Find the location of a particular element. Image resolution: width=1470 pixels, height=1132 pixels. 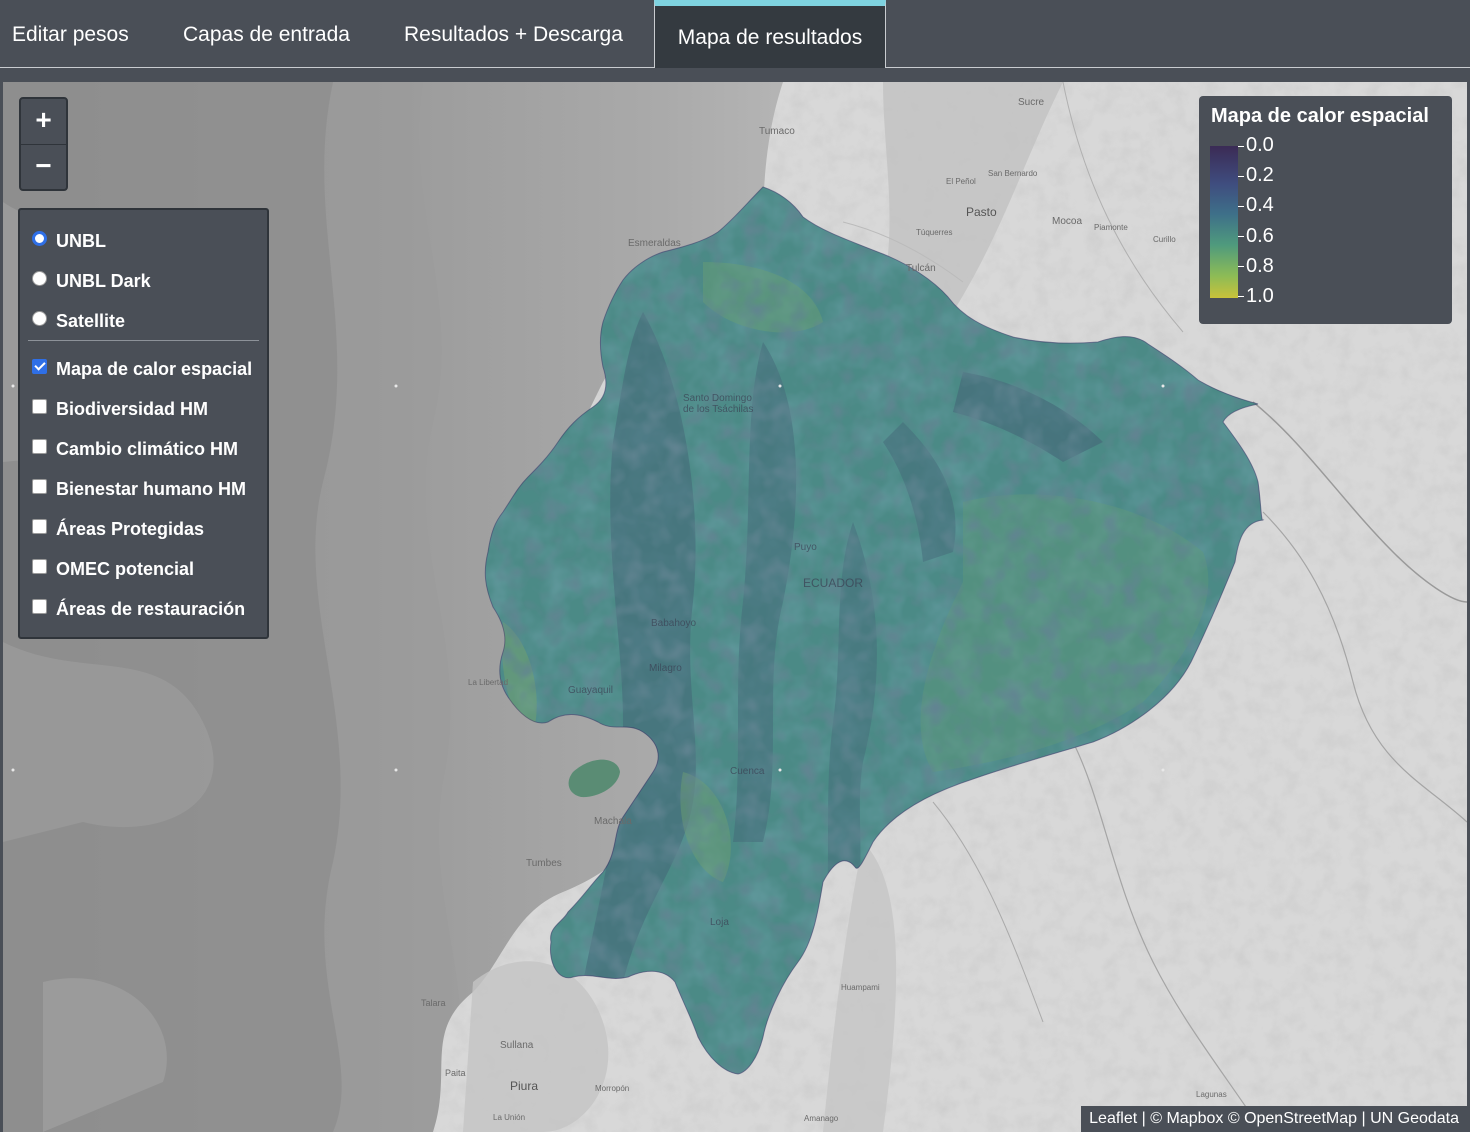

legend-label: 0.0 is located at coordinates (1260, 145).